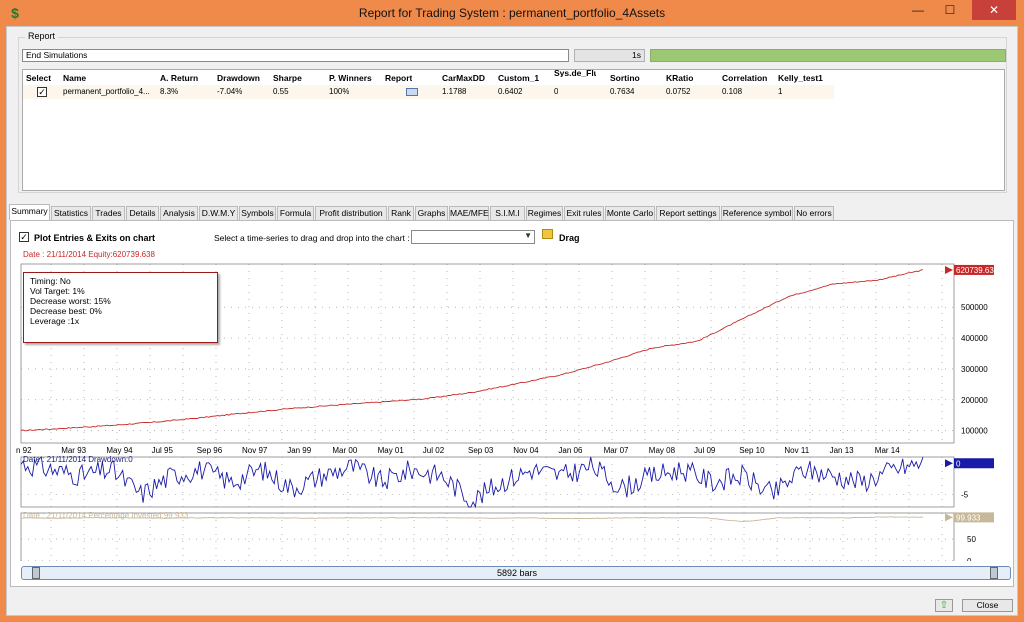  Describe the element at coordinates (987, 605) in the screenshot. I see `close-button: Close` at that location.